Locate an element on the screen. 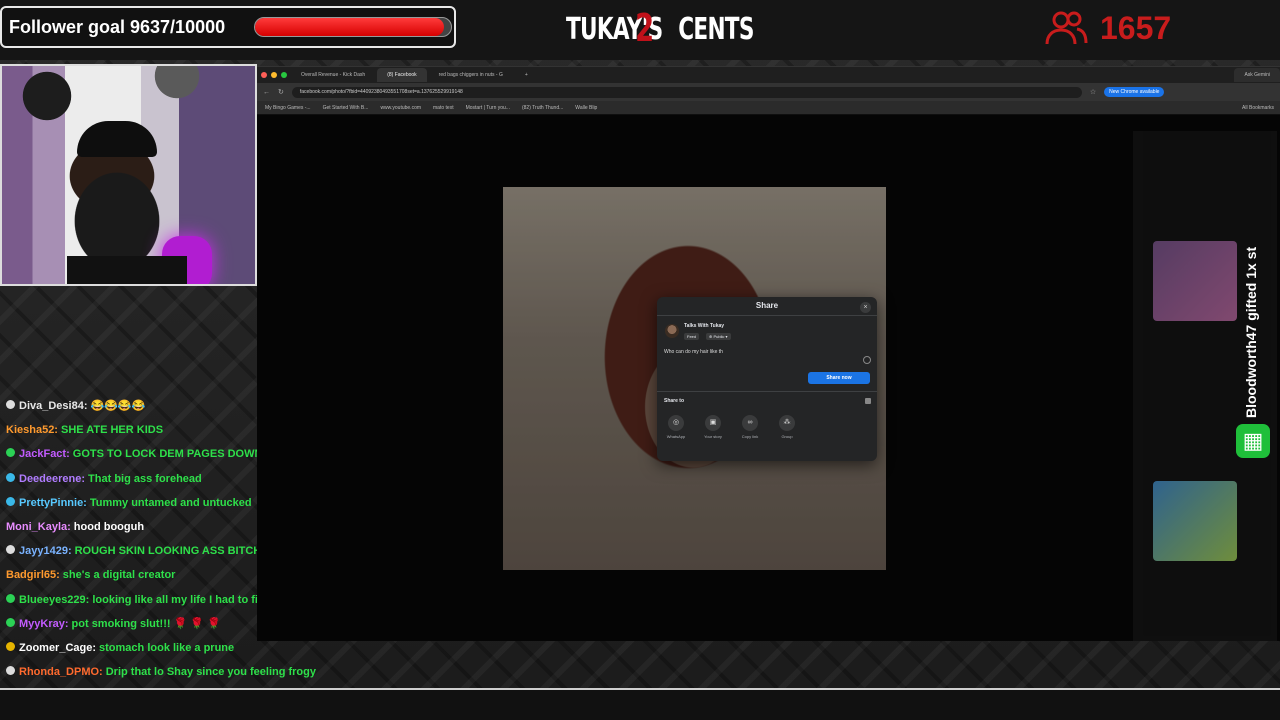  tab-search: red bags chiggers in nuts - G is located at coordinates (471, 75).